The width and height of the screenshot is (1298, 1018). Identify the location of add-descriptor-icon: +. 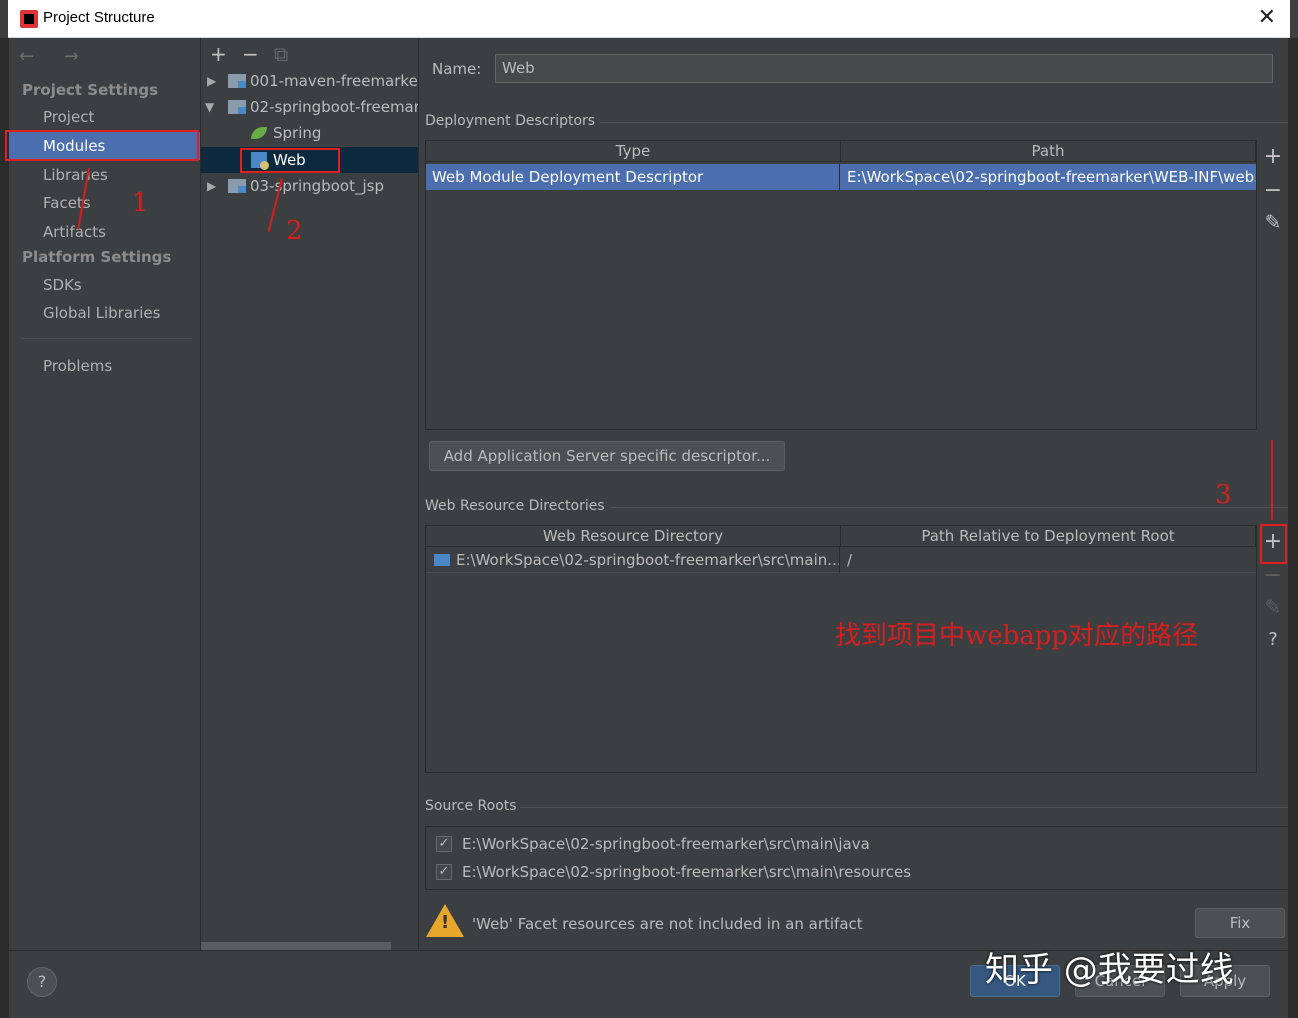
(1273, 156).